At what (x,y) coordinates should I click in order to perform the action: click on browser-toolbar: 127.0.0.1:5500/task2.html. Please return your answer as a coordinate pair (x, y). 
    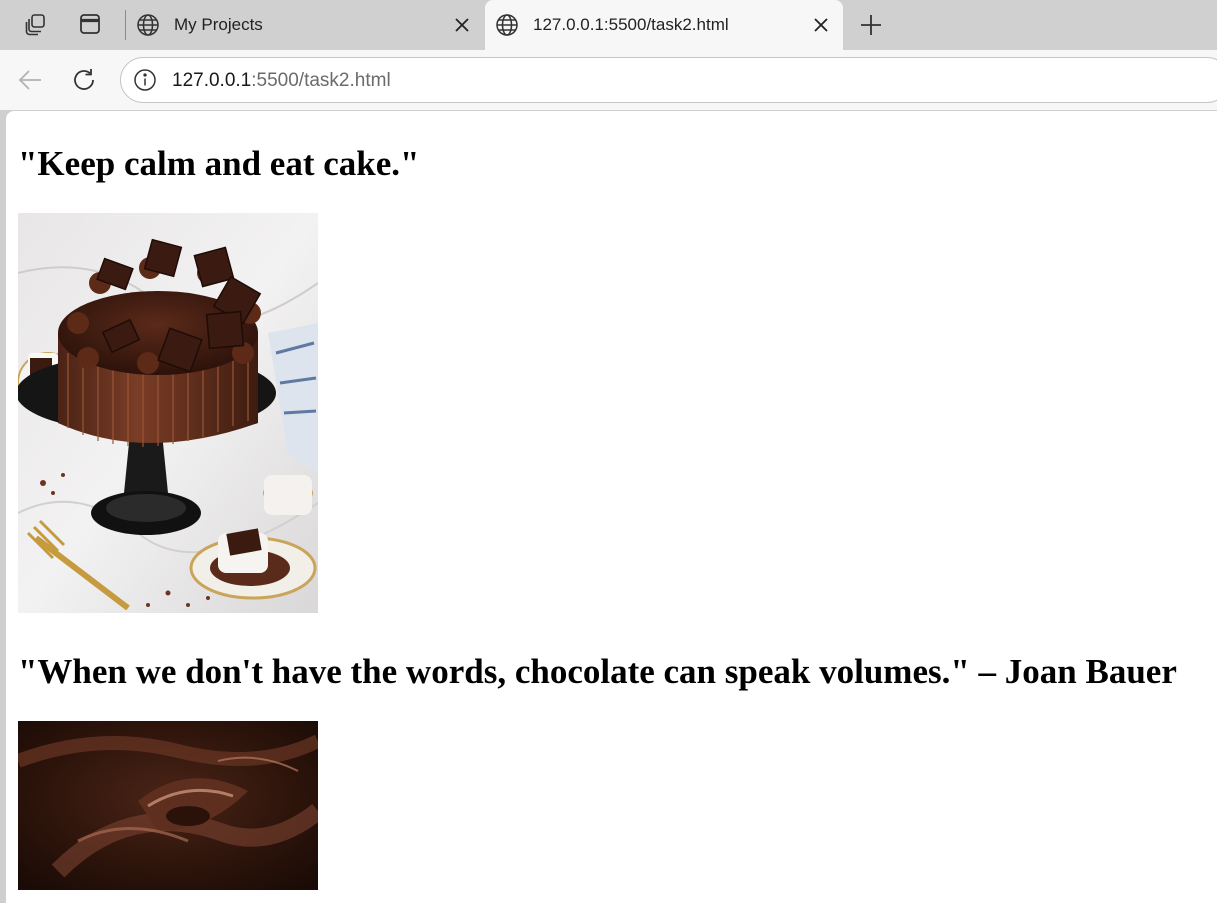
    Looking at the image, I should click on (608, 80).